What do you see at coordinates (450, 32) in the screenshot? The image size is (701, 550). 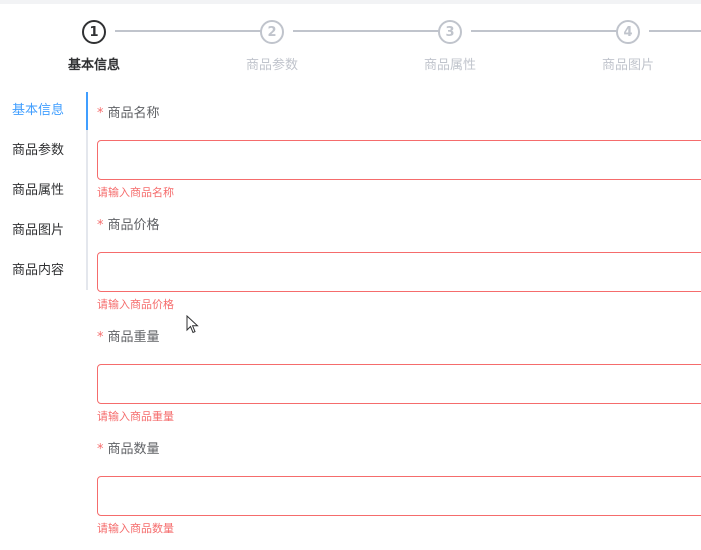 I see `step-number: 3` at bounding box center [450, 32].